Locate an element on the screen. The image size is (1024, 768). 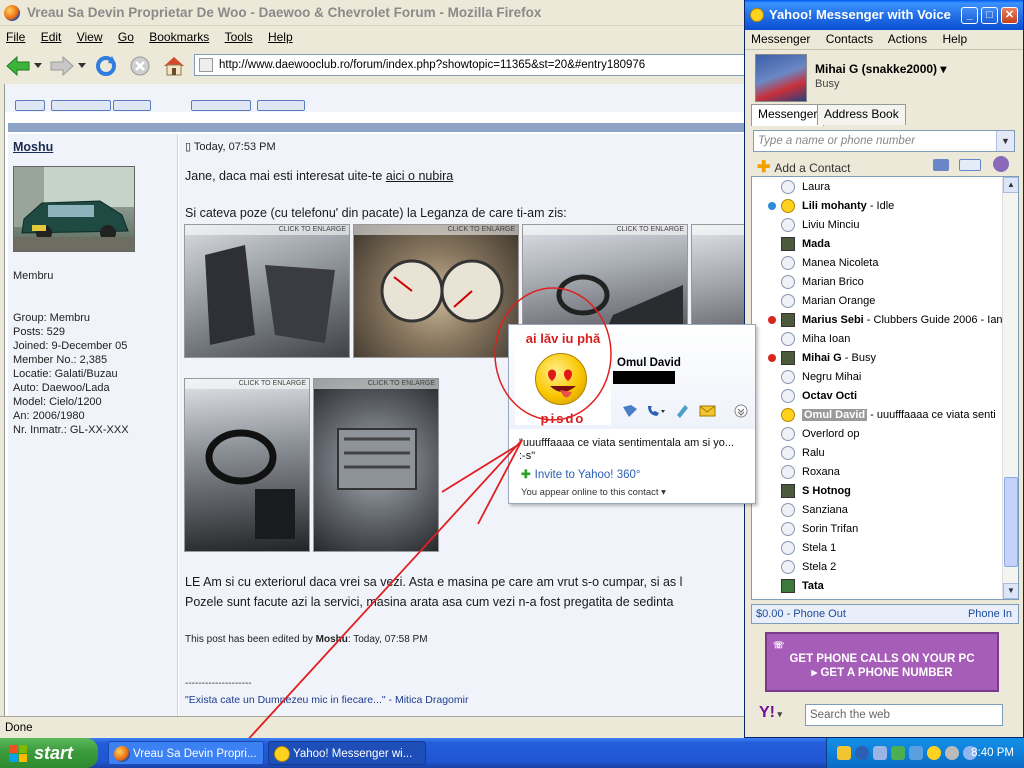
menu-actions: Actions is located at coordinates (907, 39).